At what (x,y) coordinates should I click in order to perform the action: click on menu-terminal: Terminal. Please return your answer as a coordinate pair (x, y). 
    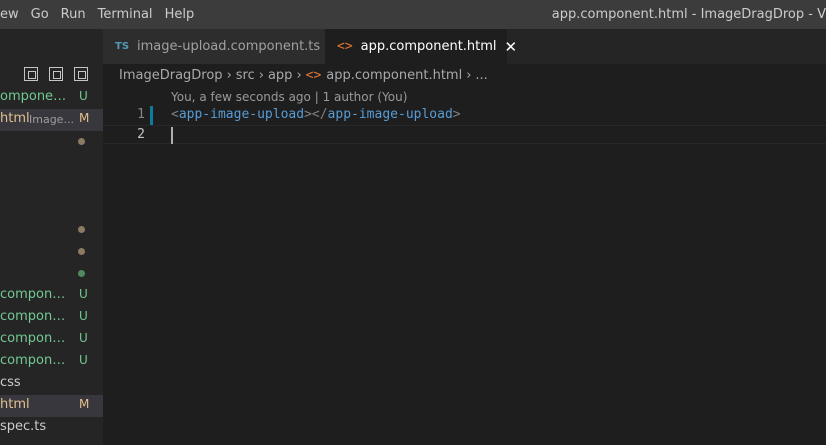
    Looking at the image, I should click on (125, 14).